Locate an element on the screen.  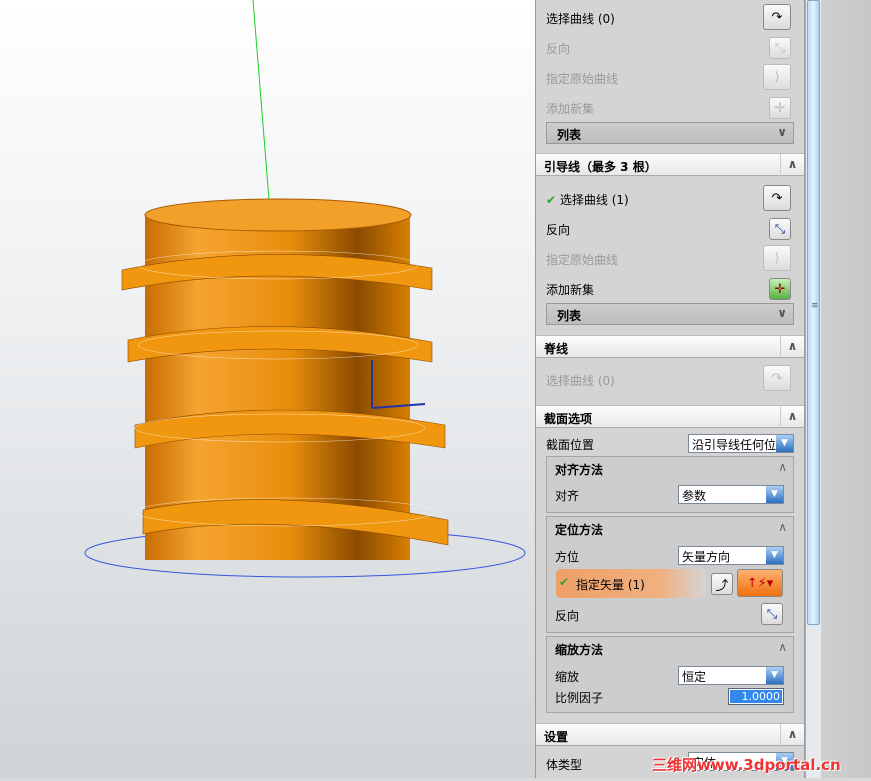
z-axis-line is located at coordinates (261, 106).